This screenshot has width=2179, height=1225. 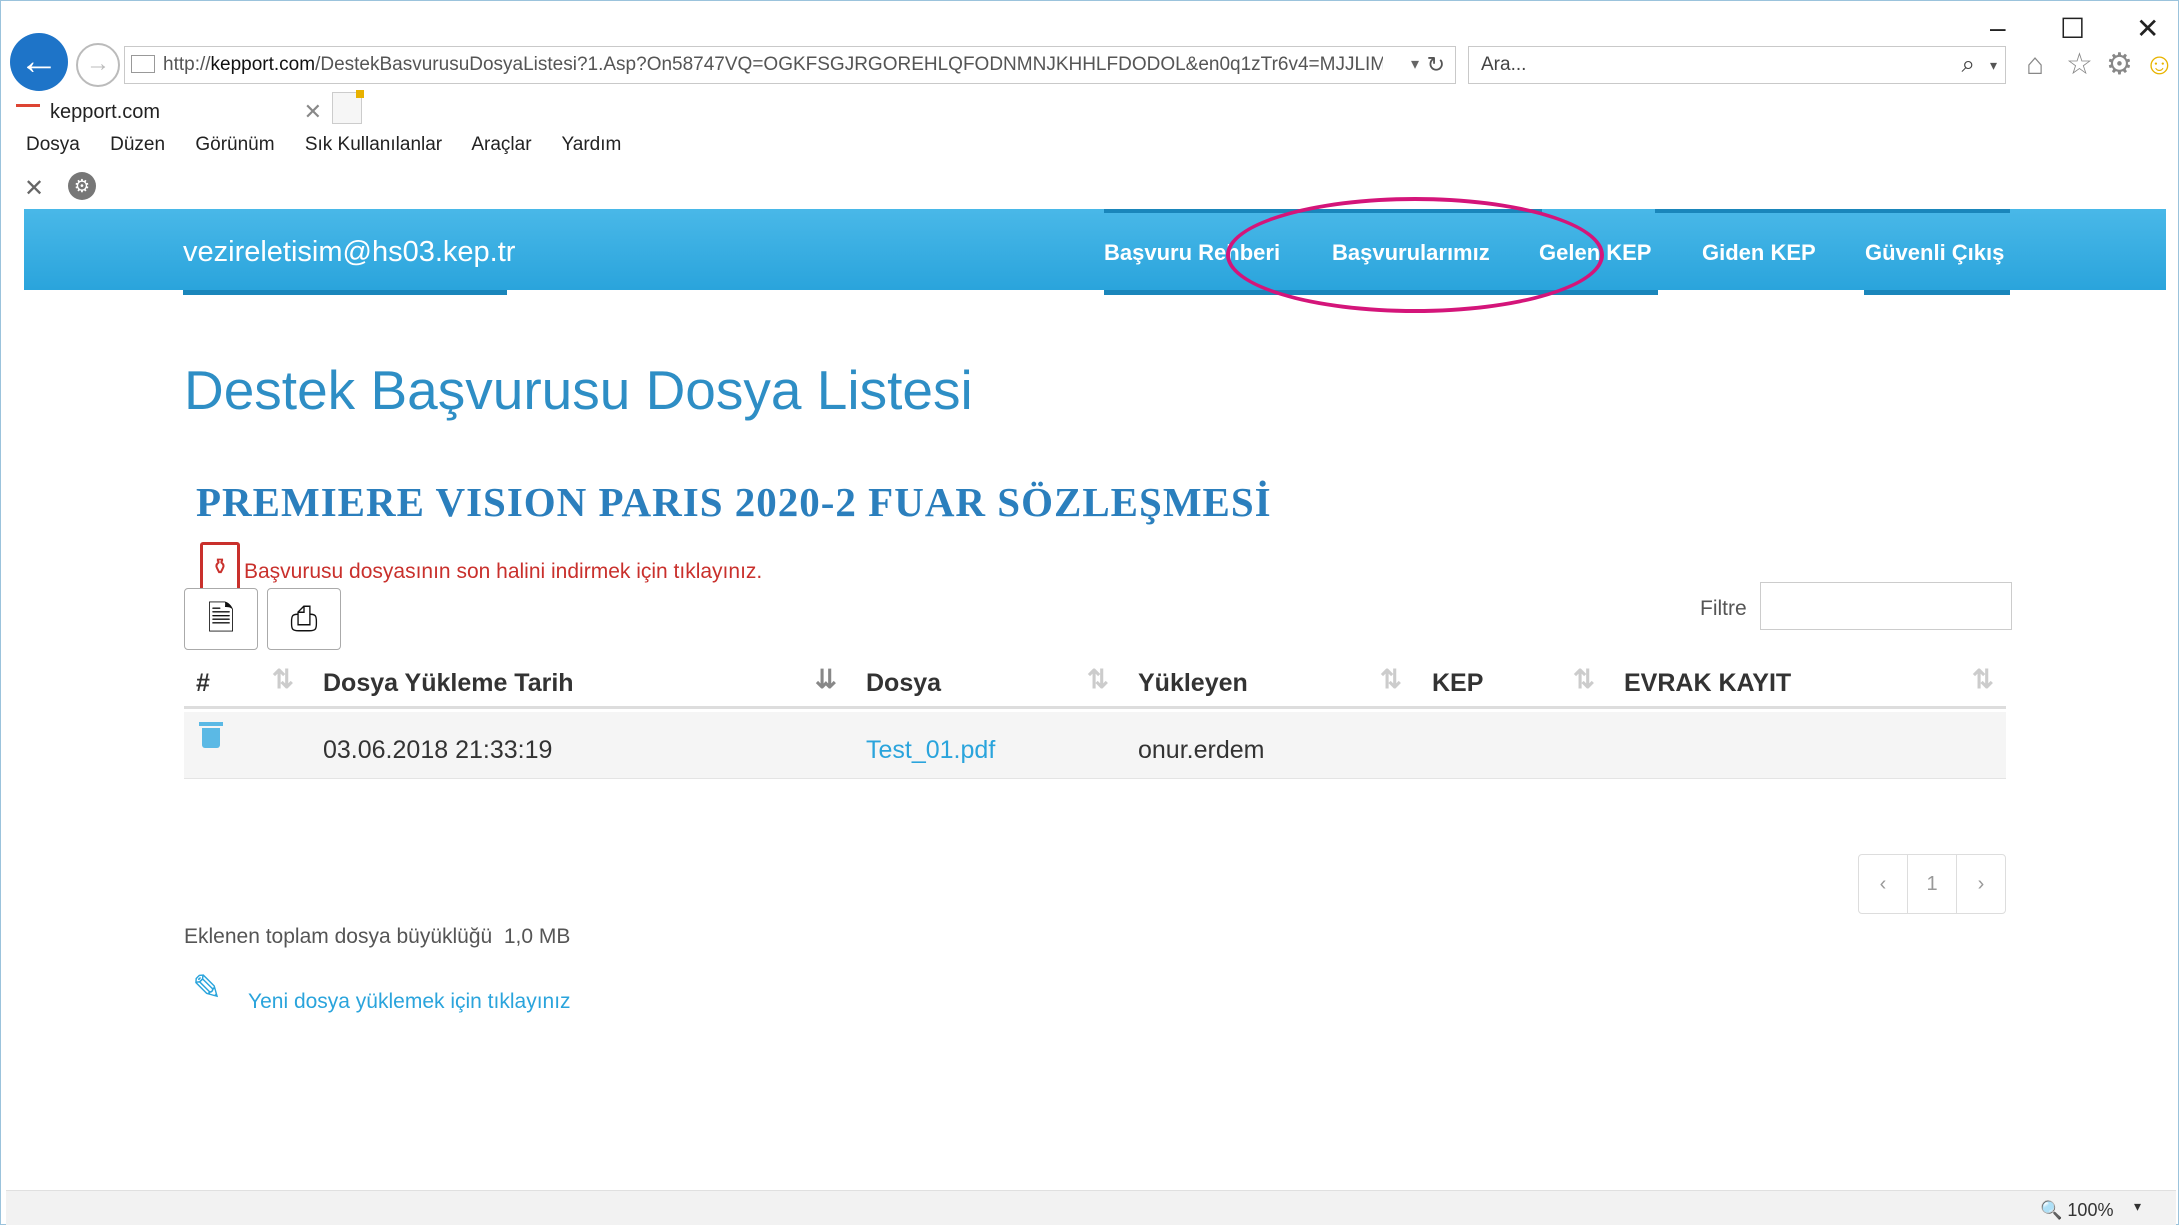 I want to click on excel-export-button: 🗎, so click(x=221, y=619).